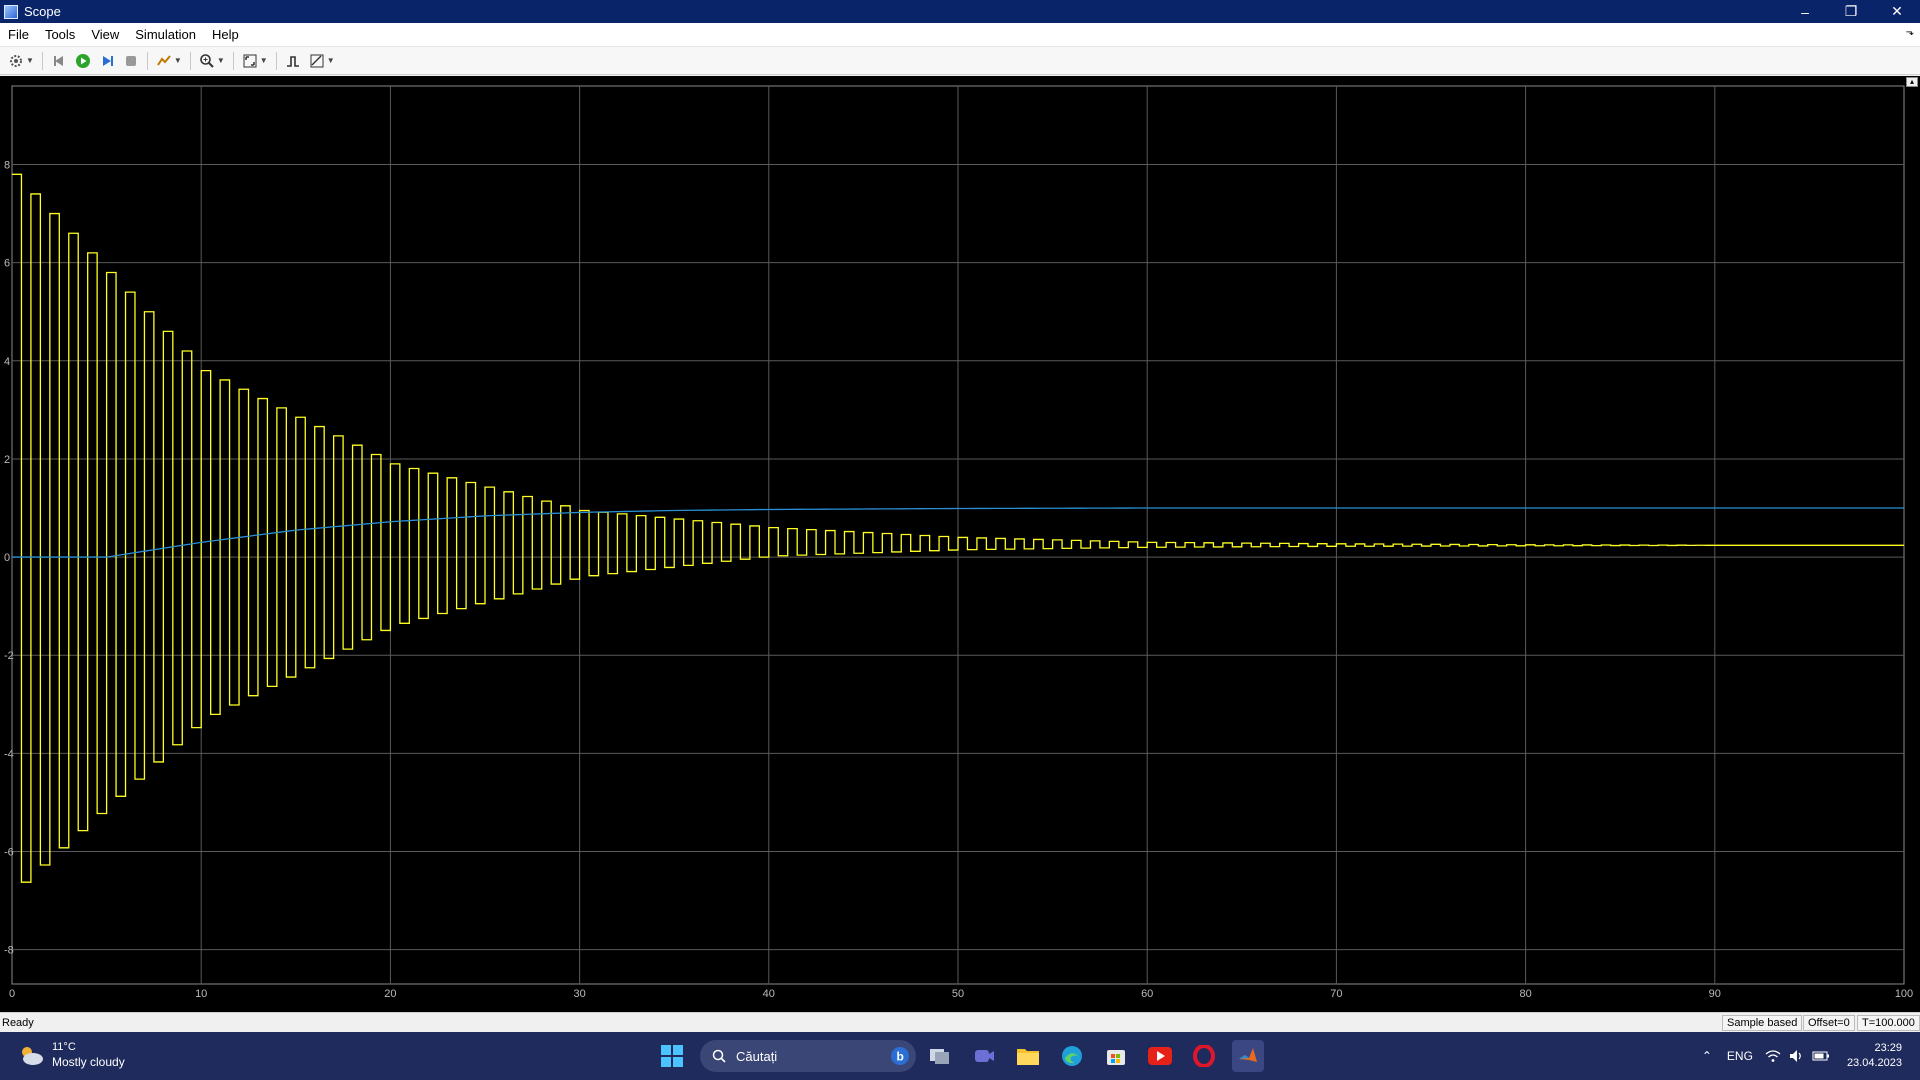 This screenshot has height=1080, width=1920. I want to click on toolbar: ▼ ▼ ▼ ▼ ▼, so click(960, 61).